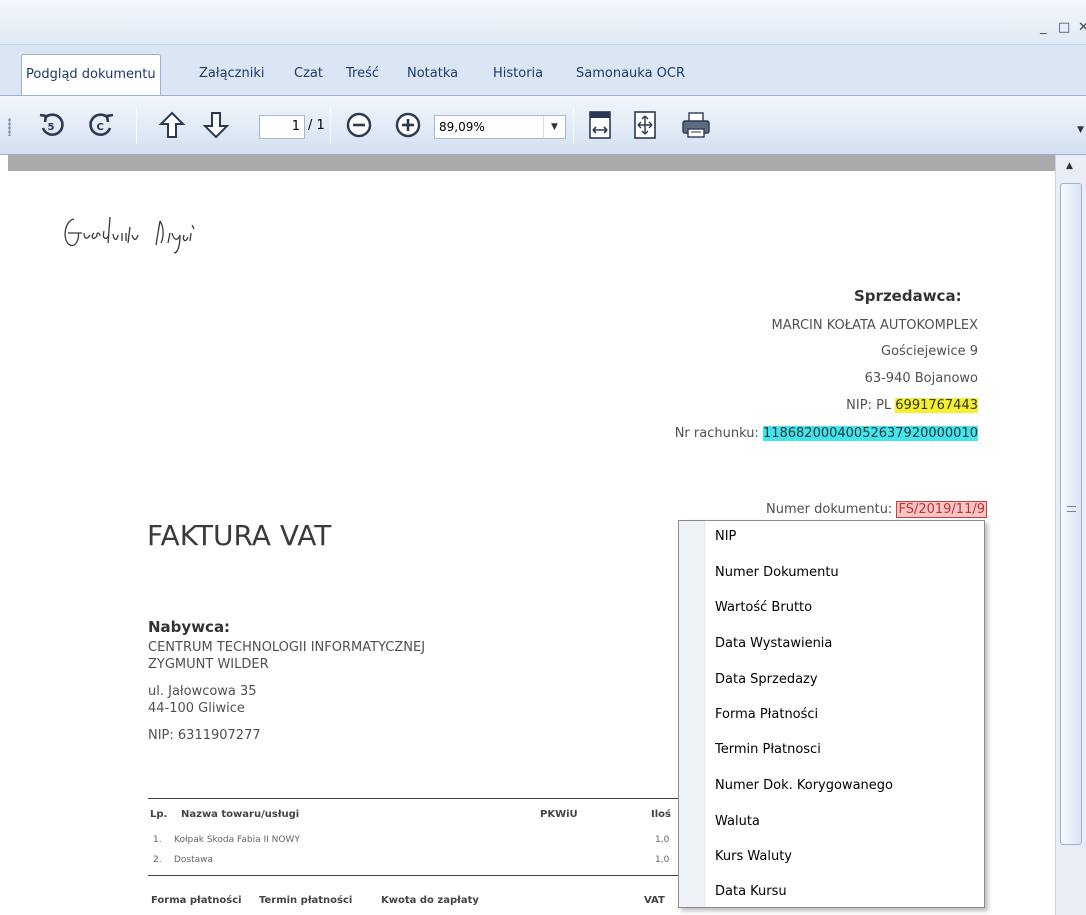 The width and height of the screenshot is (1086, 915). What do you see at coordinates (763, 607) in the screenshot?
I see `menu-item-wartosc-brutto: Wartość Brutto` at bounding box center [763, 607].